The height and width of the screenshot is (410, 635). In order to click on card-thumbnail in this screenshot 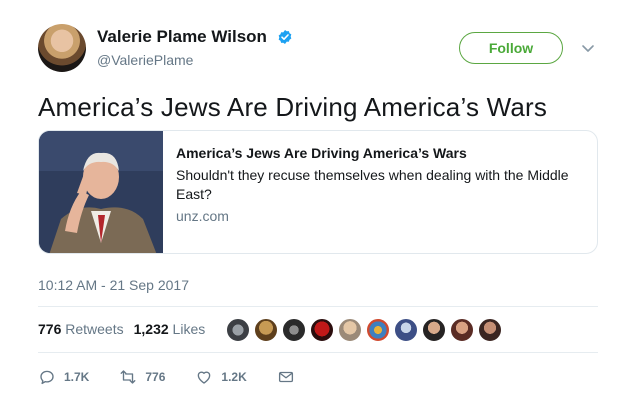, I will do `click(101, 192)`.